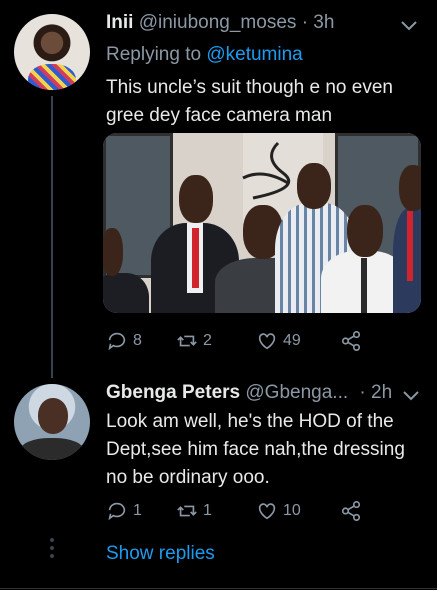 Image resolution: width=437 pixels, height=590 pixels. Describe the element at coordinates (119, 22) in the screenshot. I see `display-name: Inii` at that location.